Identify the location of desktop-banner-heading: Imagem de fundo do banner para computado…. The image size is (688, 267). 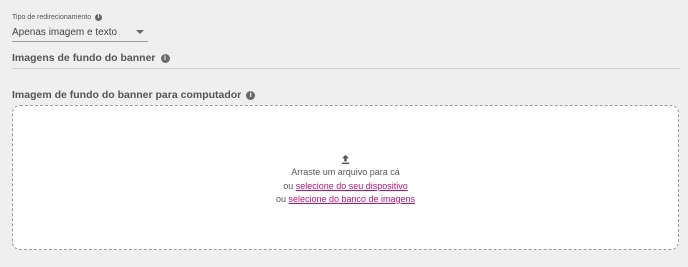
(134, 95).